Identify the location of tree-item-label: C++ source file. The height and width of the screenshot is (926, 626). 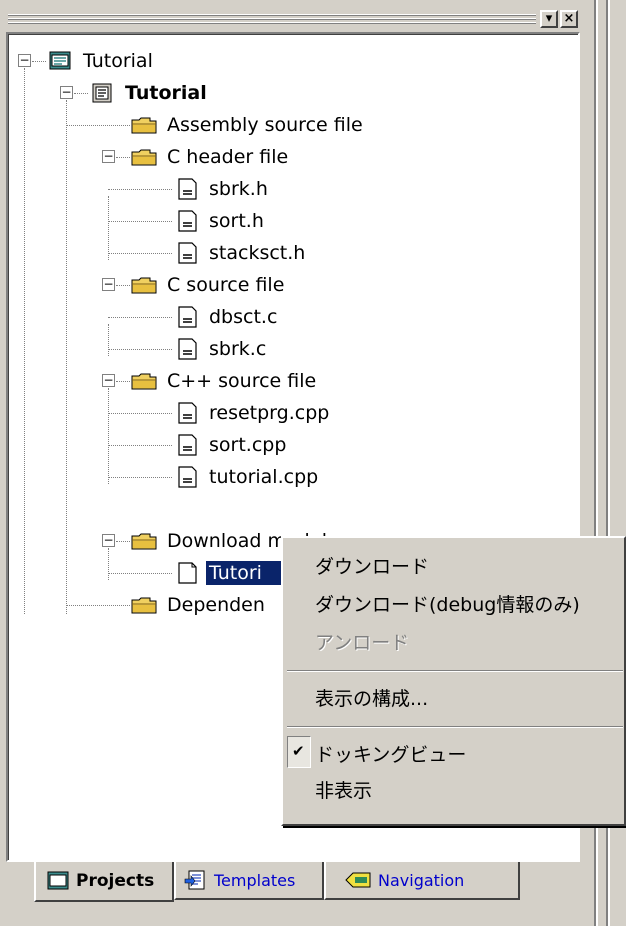
(242, 381).